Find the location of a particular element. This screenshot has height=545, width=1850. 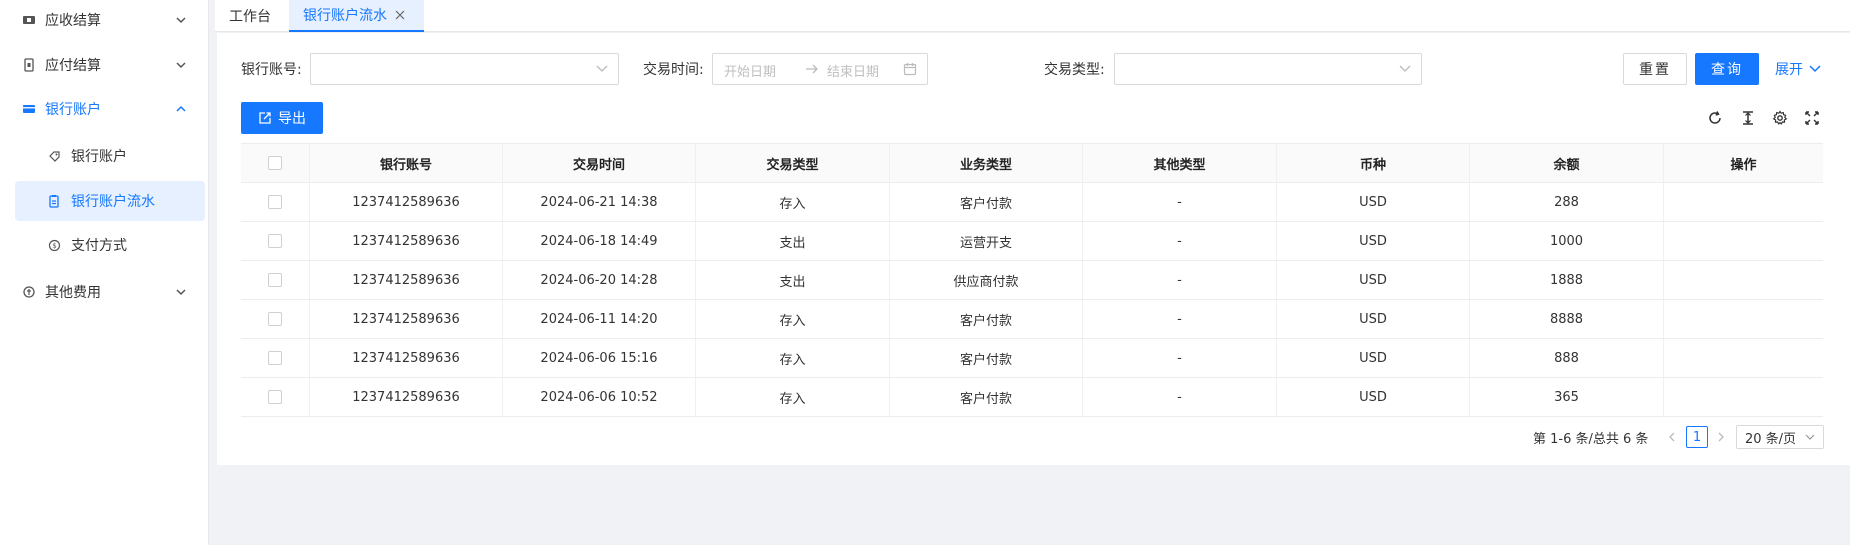

export-icon is located at coordinates (265, 118).